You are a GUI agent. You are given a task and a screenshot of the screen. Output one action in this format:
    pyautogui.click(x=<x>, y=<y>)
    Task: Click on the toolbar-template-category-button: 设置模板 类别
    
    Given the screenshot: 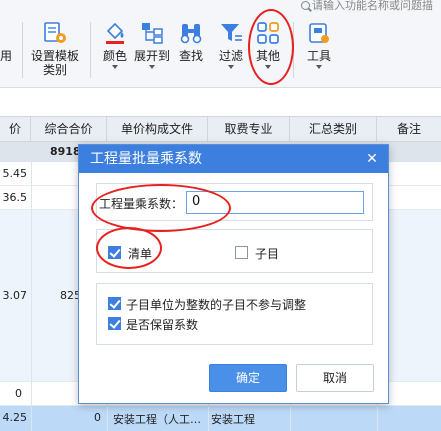 What is the action you would take?
    pyautogui.click(x=55, y=48)
    